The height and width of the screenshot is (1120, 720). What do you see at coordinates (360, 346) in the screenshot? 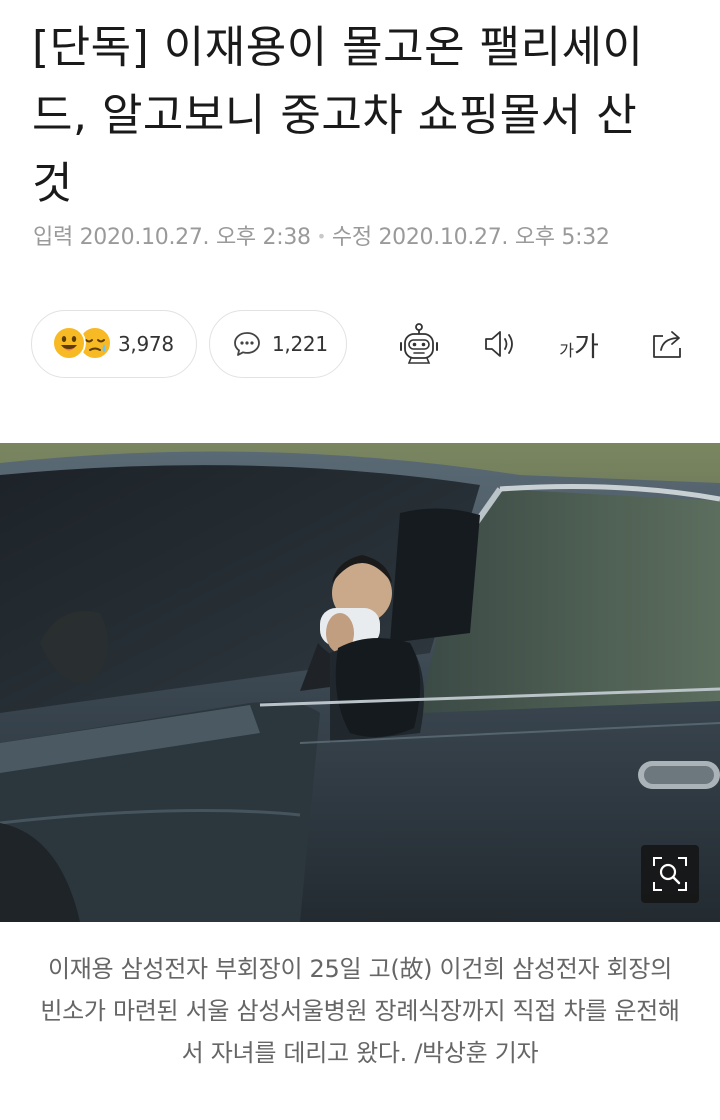
I see `article-action-bar: 3,978 1,221 가가` at bounding box center [360, 346].